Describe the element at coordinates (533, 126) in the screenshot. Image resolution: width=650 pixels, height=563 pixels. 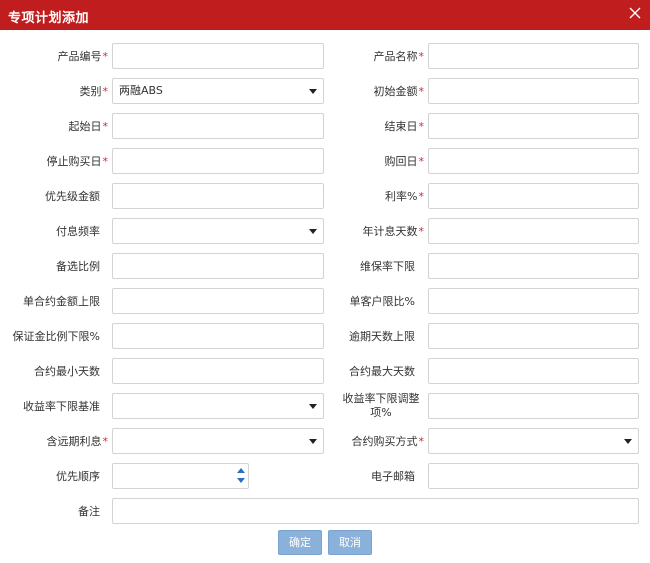
I see `end-date-input` at that location.